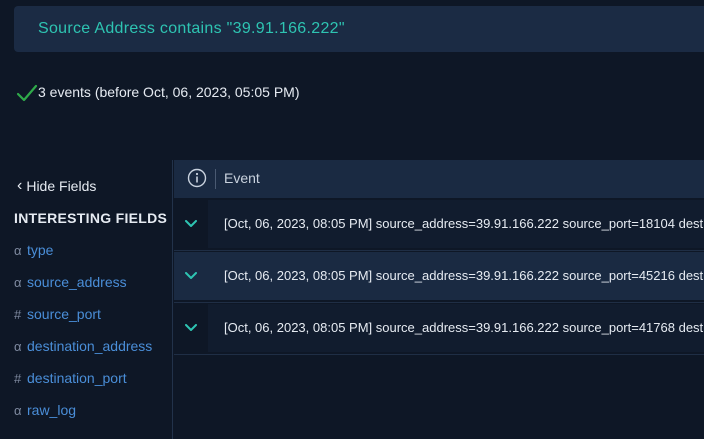 This screenshot has width=704, height=439. I want to click on interesting-fields-title: INTERESTING FIELDS, so click(91, 218).